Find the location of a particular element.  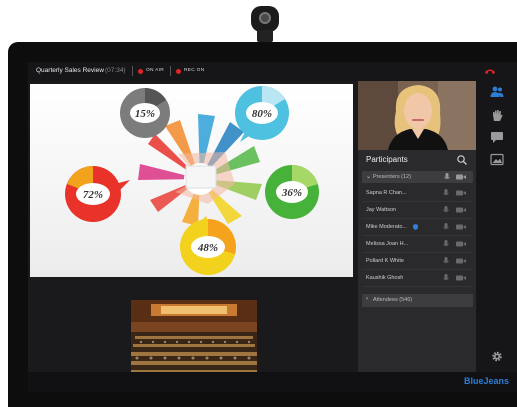

value-label: 48% is located at coordinates (207, 248).